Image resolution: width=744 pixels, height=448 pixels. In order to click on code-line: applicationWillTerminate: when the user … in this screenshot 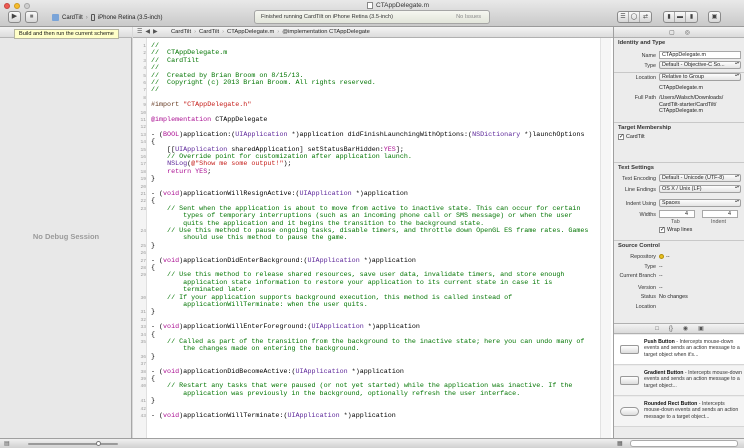, I will do `click(259, 305)`.